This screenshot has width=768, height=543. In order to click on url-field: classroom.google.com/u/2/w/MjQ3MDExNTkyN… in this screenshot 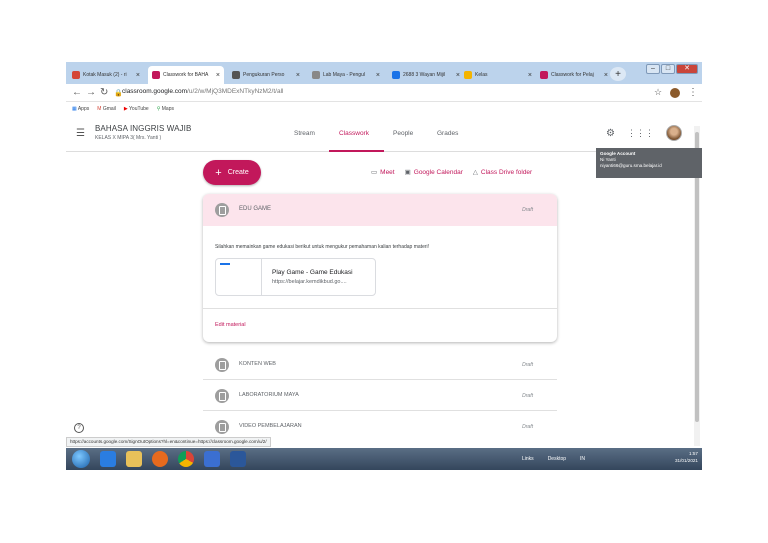, I will do `click(202, 91)`.